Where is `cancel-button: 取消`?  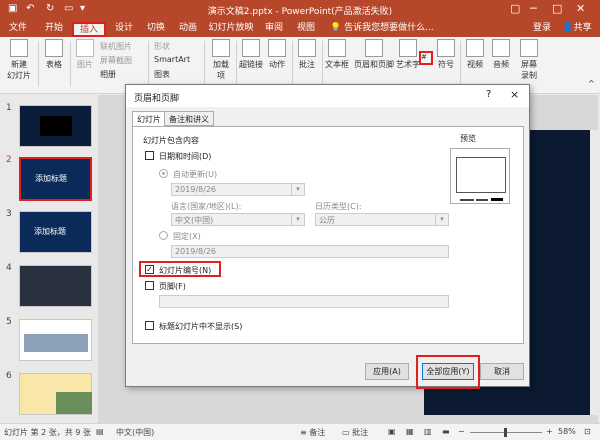
cancel-button: 取消 is located at coordinates (502, 371).